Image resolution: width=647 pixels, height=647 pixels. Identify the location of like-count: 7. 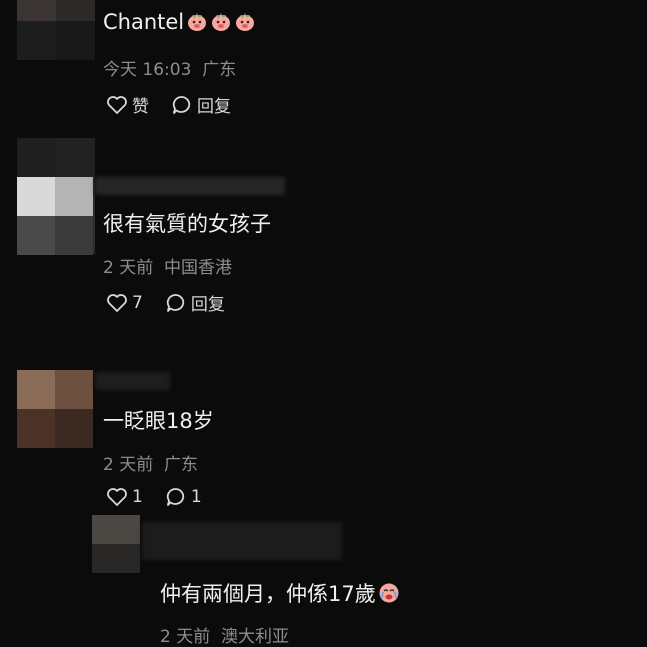
(137, 302).